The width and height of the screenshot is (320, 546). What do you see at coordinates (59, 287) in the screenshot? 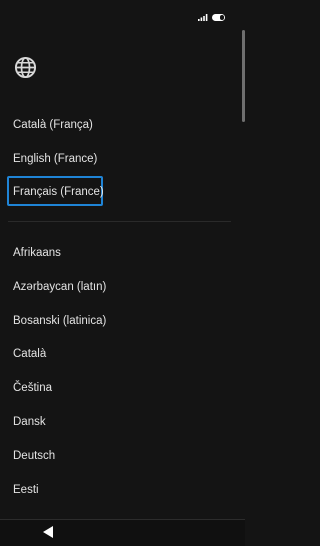
I see `language-item-azerbaycan: Azərbaycan (latın)` at bounding box center [59, 287].